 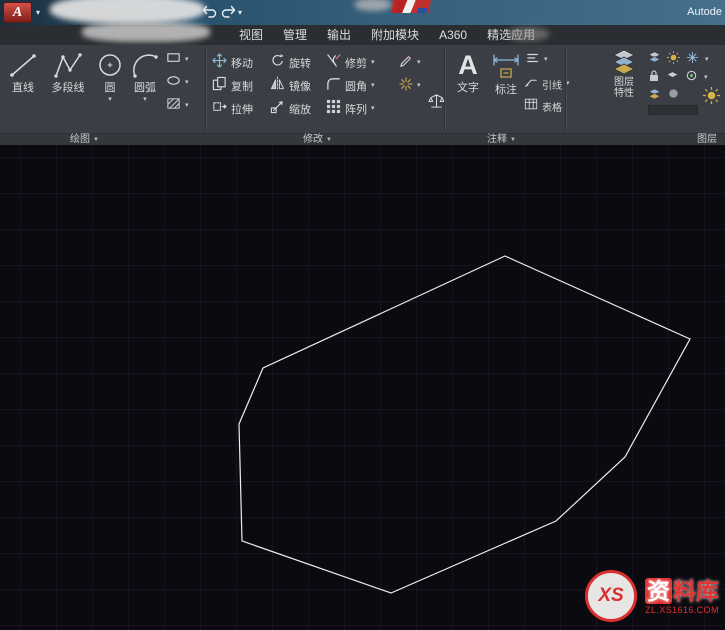 I want to click on layer-state-row: ▾, so click(x=678, y=60).